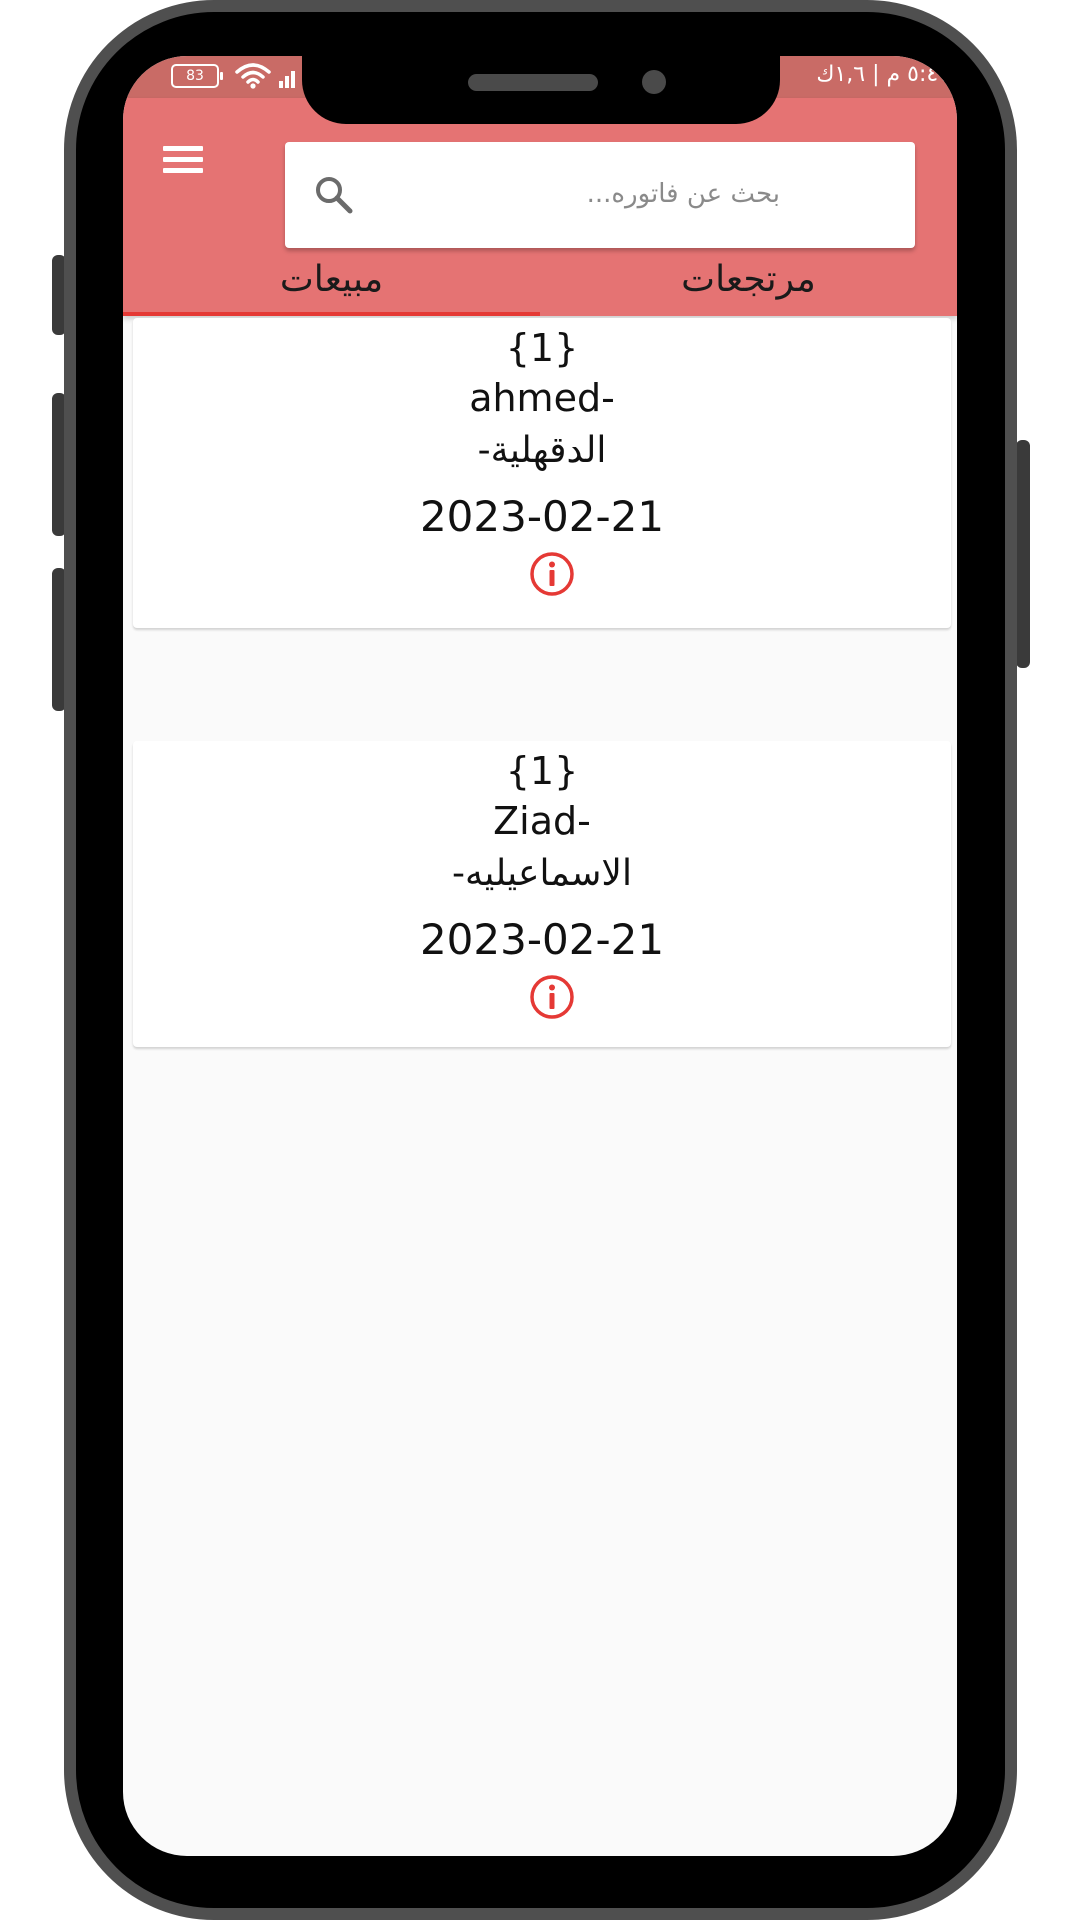 Image resolution: width=1080 pixels, height=1920 pixels. Describe the element at coordinates (542, 873) in the screenshot. I see `invoice-city: -الاسماعيليه` at that location.